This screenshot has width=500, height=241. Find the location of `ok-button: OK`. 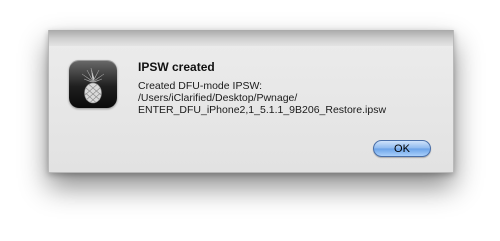

ok-button: OK is located at coordinates (402, 148).